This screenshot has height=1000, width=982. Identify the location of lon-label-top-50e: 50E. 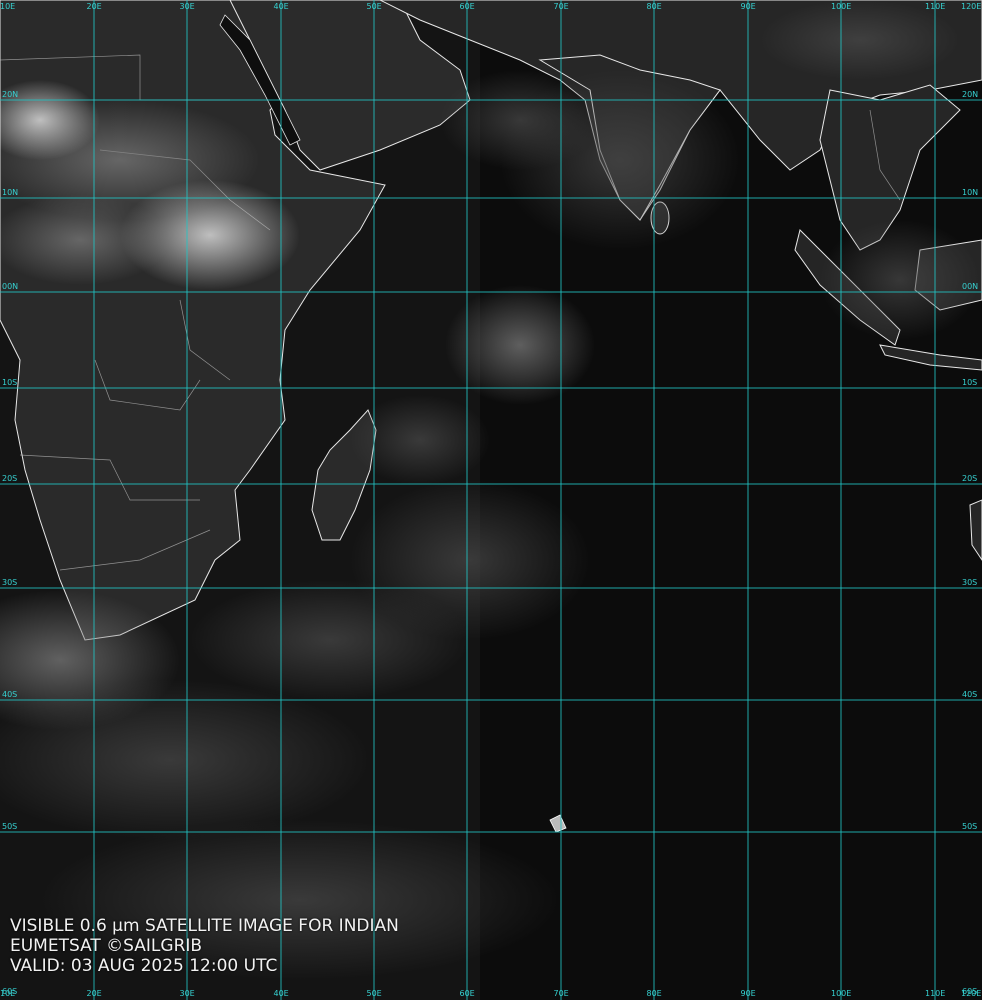
(374, 6).